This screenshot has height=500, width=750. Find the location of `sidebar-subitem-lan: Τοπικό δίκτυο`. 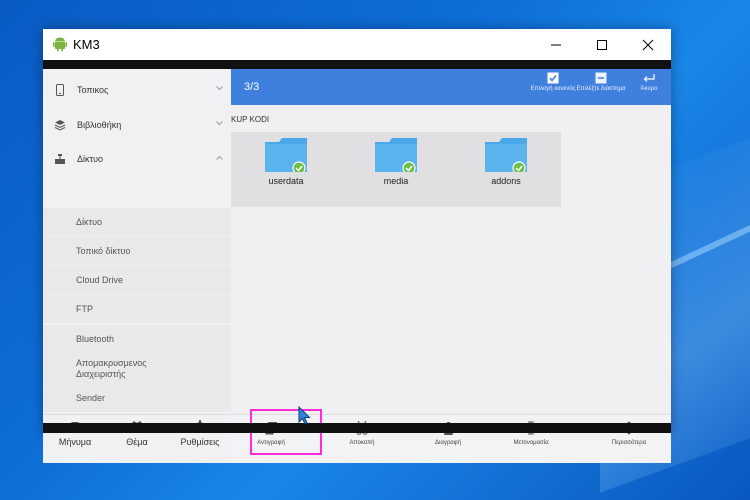

sidebar-subitem-lan: Τοπικό δίκτυο is located at coordinates (137, 251).